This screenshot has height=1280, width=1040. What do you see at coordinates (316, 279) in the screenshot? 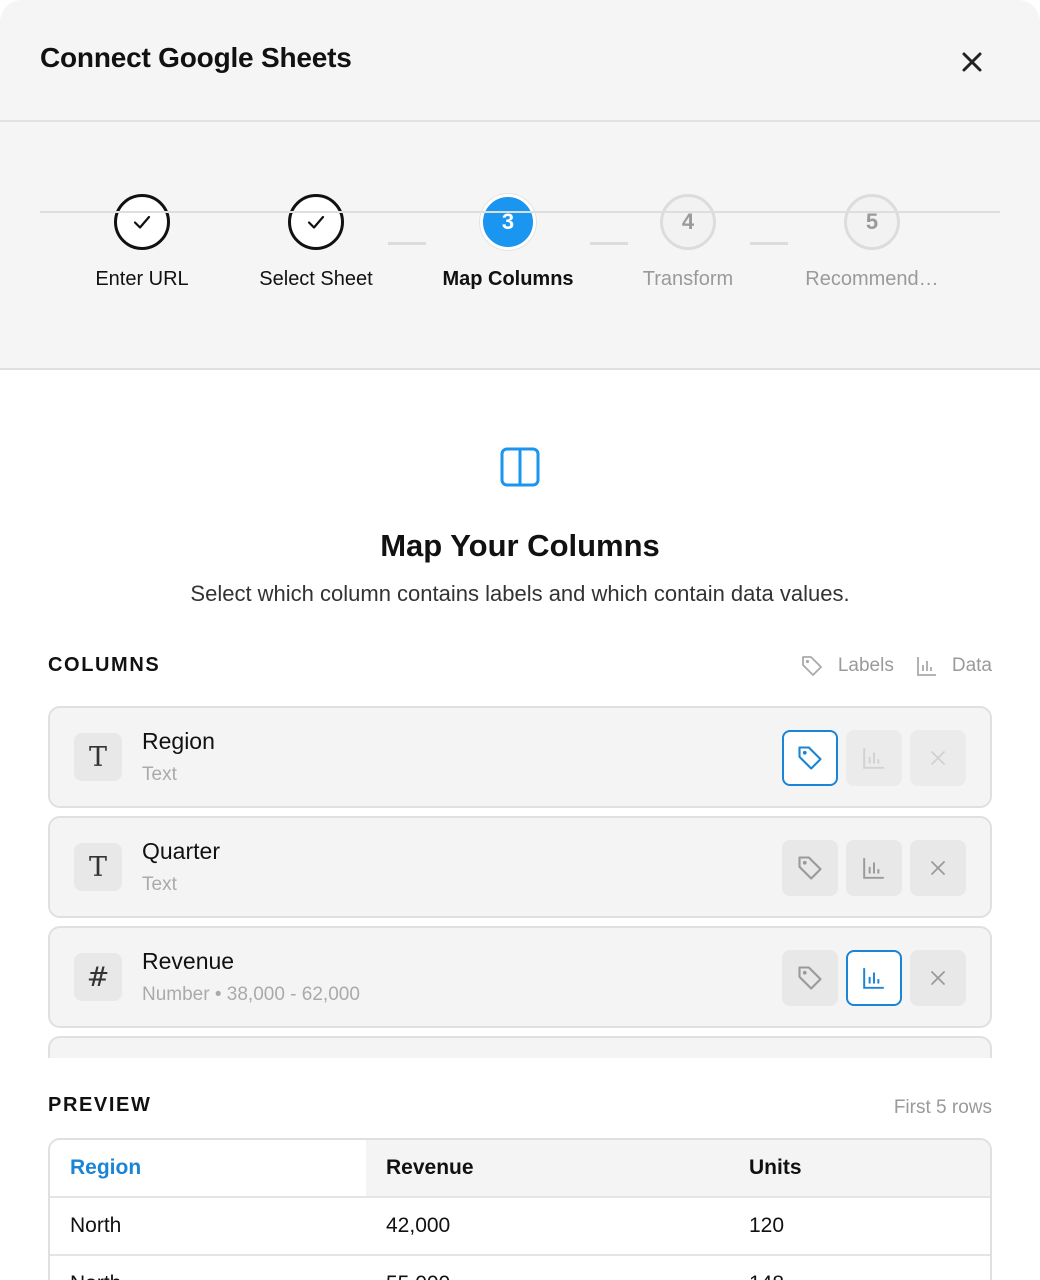
I see `step-label: Select Sheet` at bounding box center [316, 279].